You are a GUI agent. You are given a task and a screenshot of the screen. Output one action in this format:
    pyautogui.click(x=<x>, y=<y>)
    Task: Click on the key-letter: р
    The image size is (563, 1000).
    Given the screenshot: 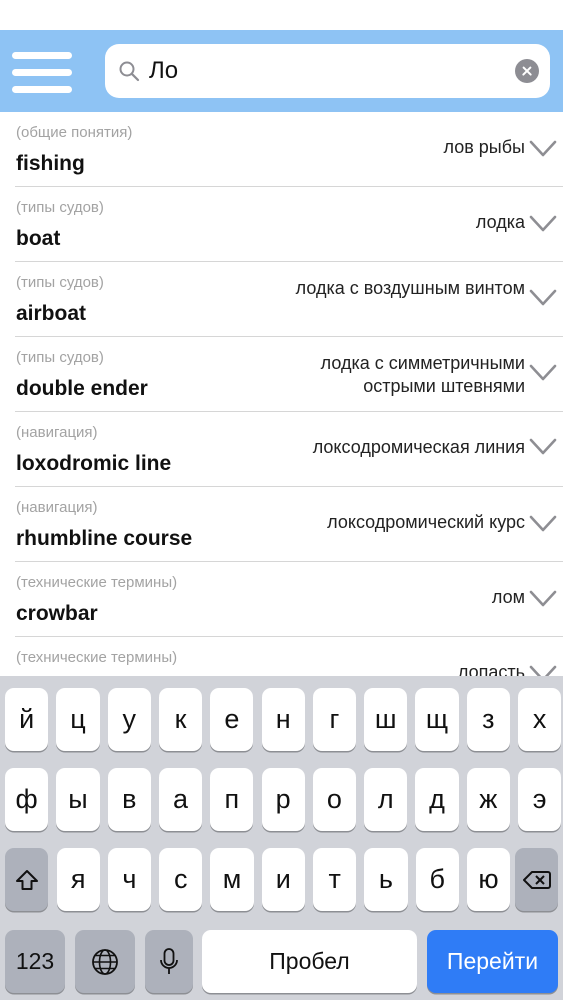 What is the action you would take?
    pyautogui.click(x=283, y=799)
    